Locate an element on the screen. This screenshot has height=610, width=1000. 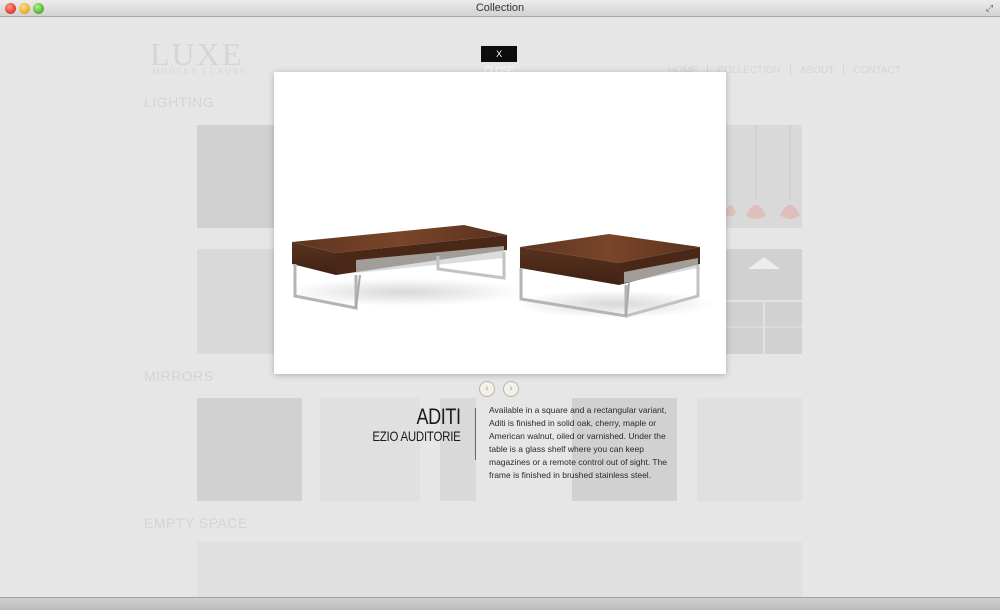
product-heading: ADITI EZIO AUDITORIE is located at coordinates (407, 424).